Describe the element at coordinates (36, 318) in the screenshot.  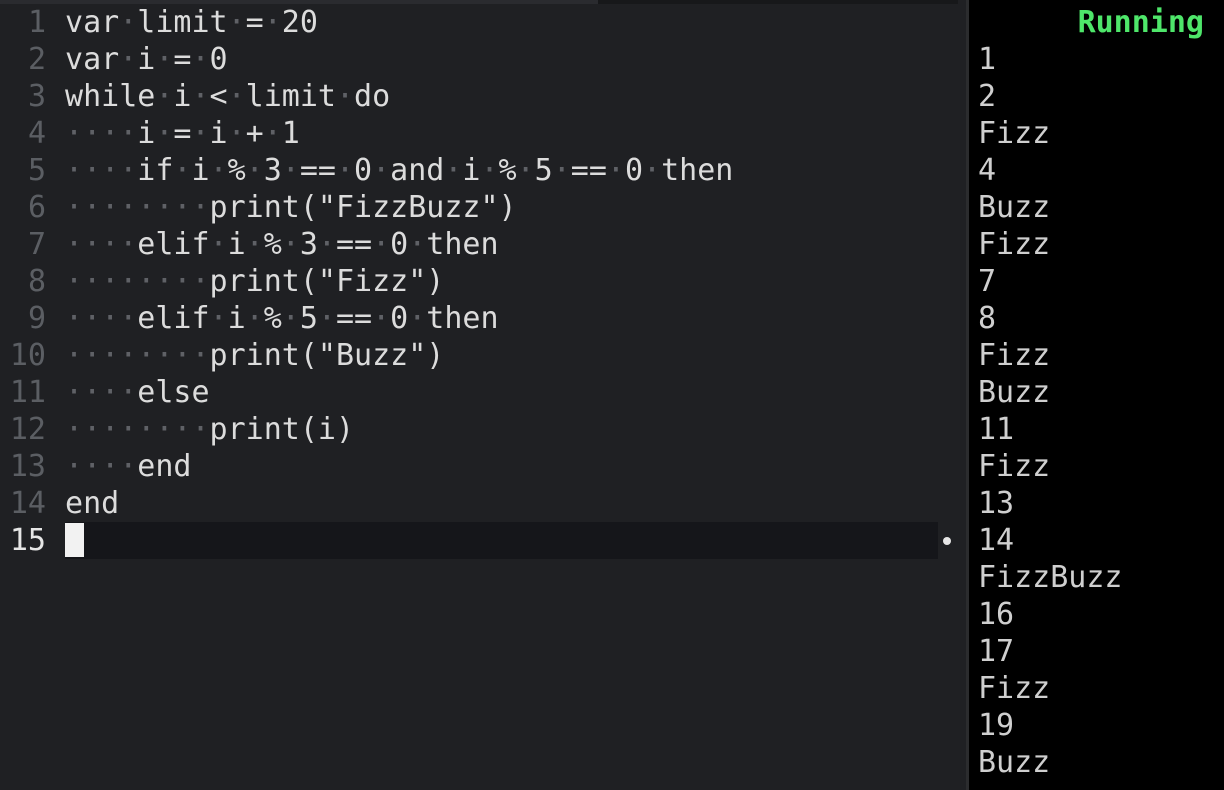
I see `line-number: 9` at that location.